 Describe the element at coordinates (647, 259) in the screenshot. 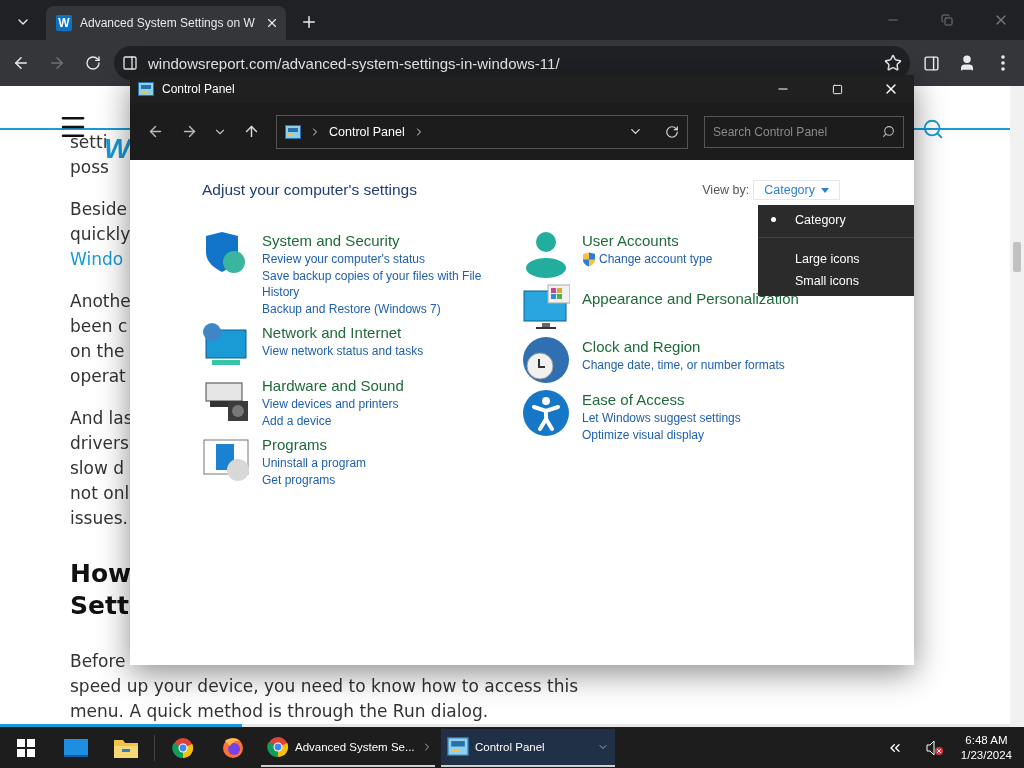

I see `task-link: Change account type` at that location.